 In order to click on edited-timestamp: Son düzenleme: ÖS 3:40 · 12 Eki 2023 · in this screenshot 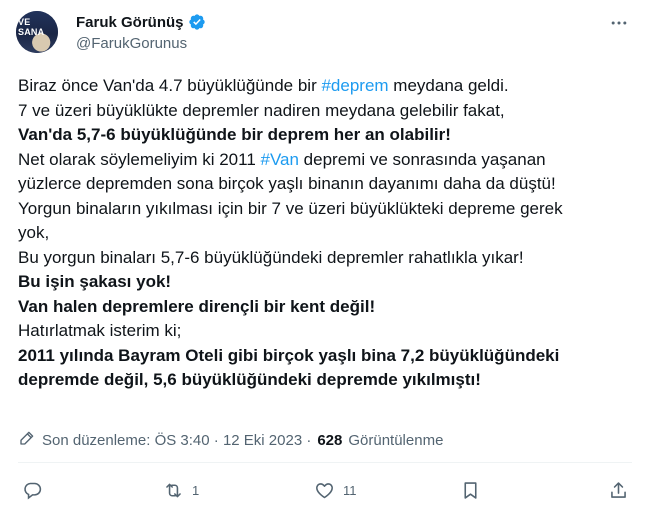, I will do `click(176, 440)`.